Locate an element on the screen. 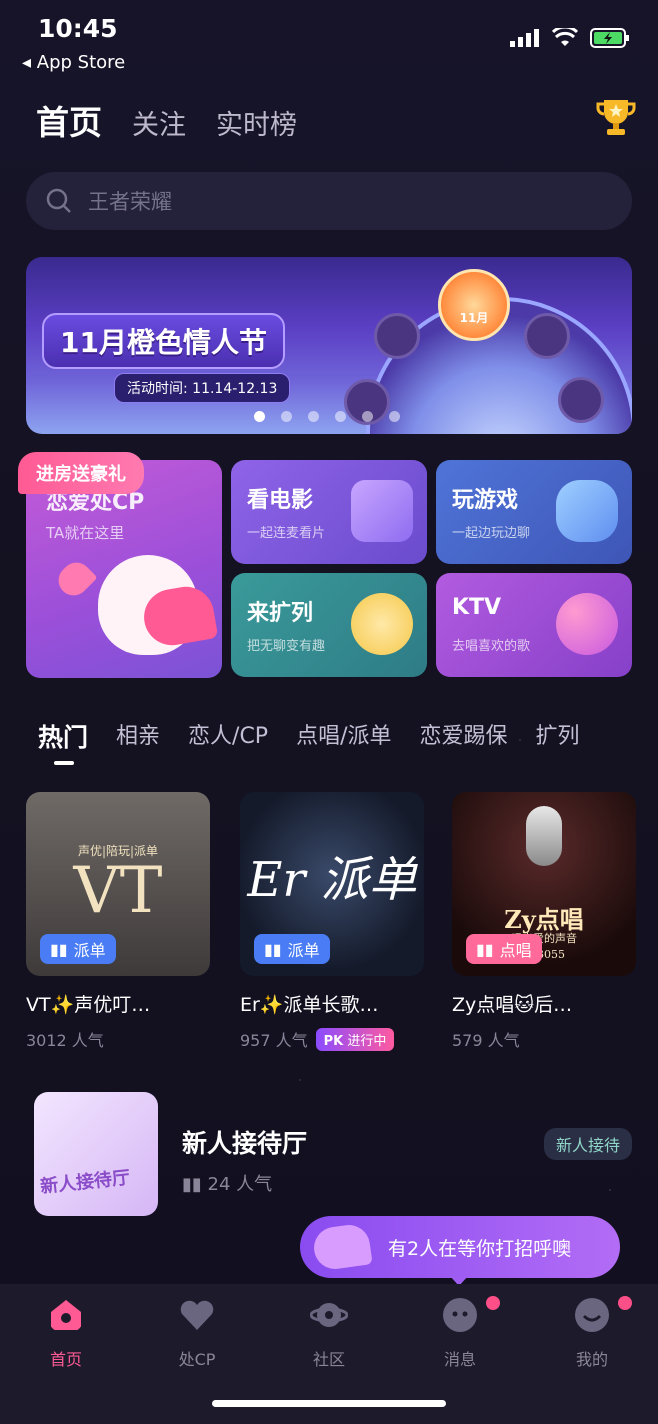 Image resolution: width=658 pixels, height=1424 pixels. category-tab-cp: 恋人/CP is located at coordinates (228, 736).